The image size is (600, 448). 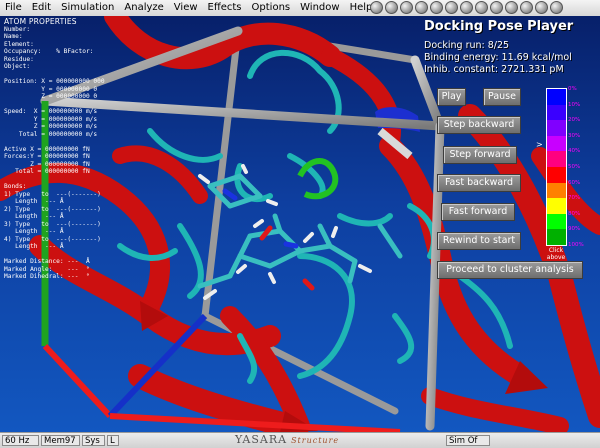 I want to click on docking-player-title: Docking Pose Player, so click(x=499, y=26).